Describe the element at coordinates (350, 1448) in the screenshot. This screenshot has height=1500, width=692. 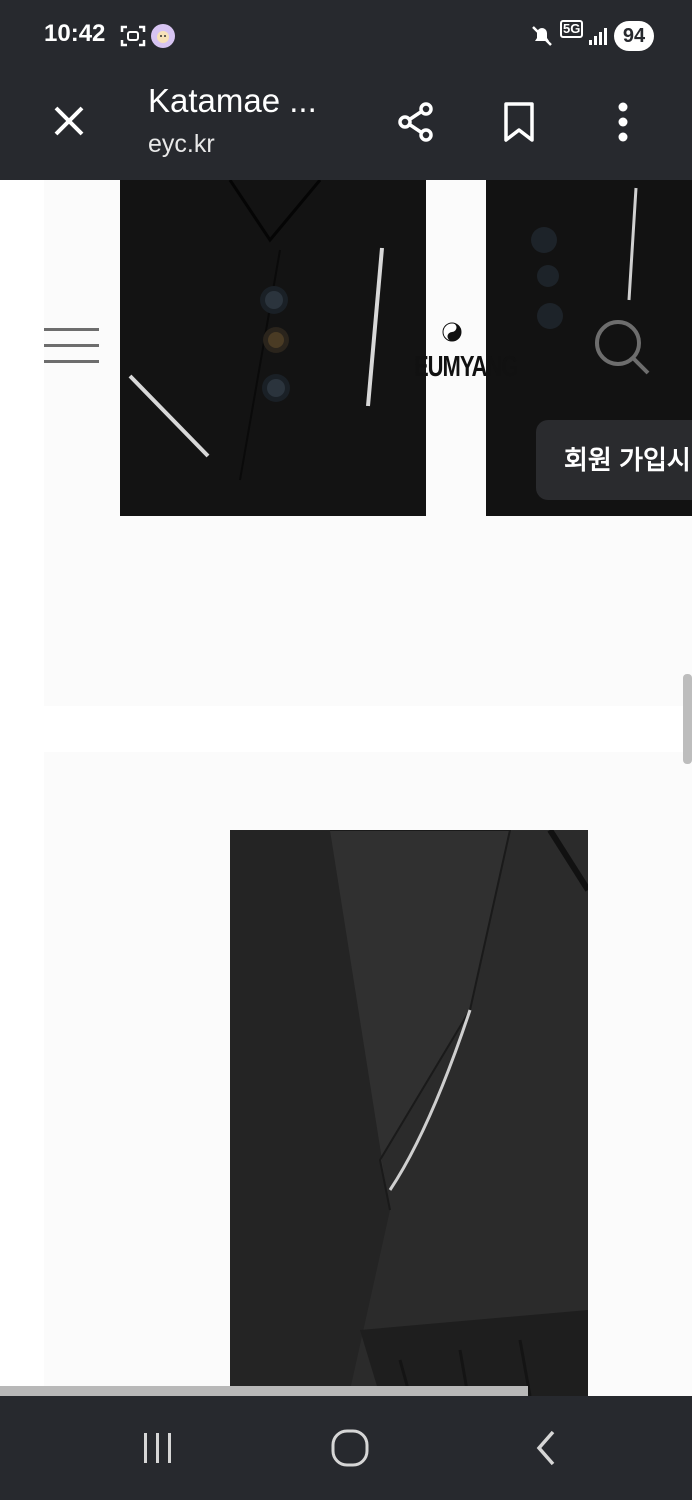
I see `home-icon` at that location.